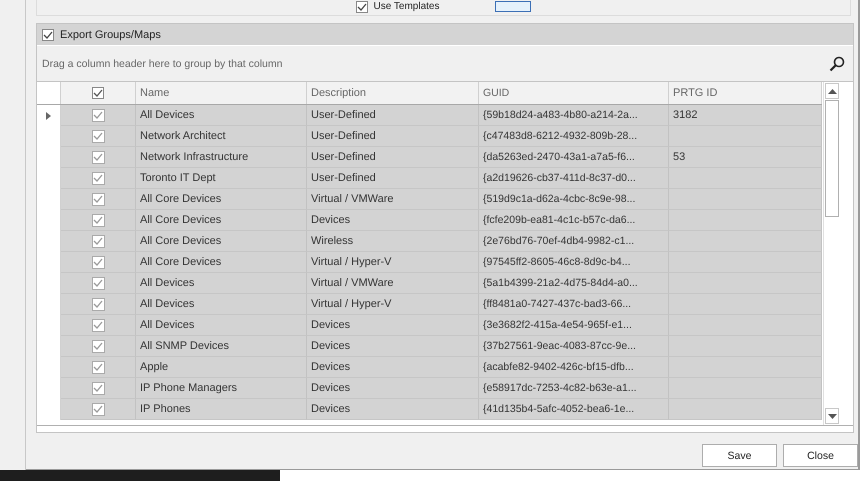 This screenshot has height=481, width=868. What do you see at coordinates (162, 64) in the screenshot?
I see `group-by-hint: Drag a column header here to group by that column` at bounding box center [162, 64].